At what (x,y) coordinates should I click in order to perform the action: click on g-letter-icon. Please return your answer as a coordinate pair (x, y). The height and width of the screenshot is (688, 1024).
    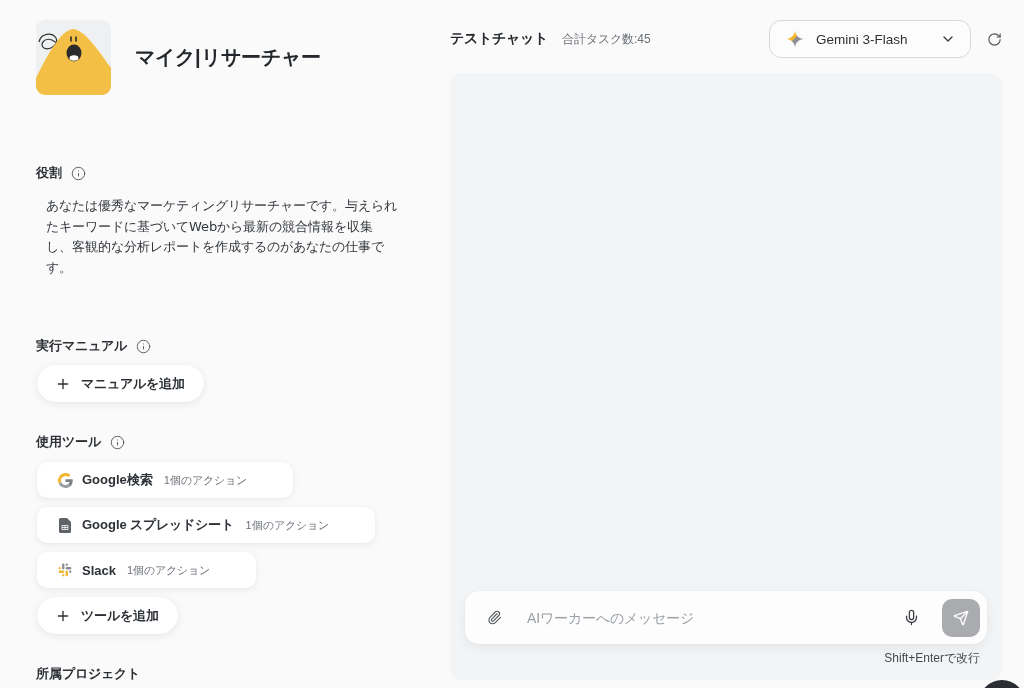
    Looking at the image, I should click on (65, 480).